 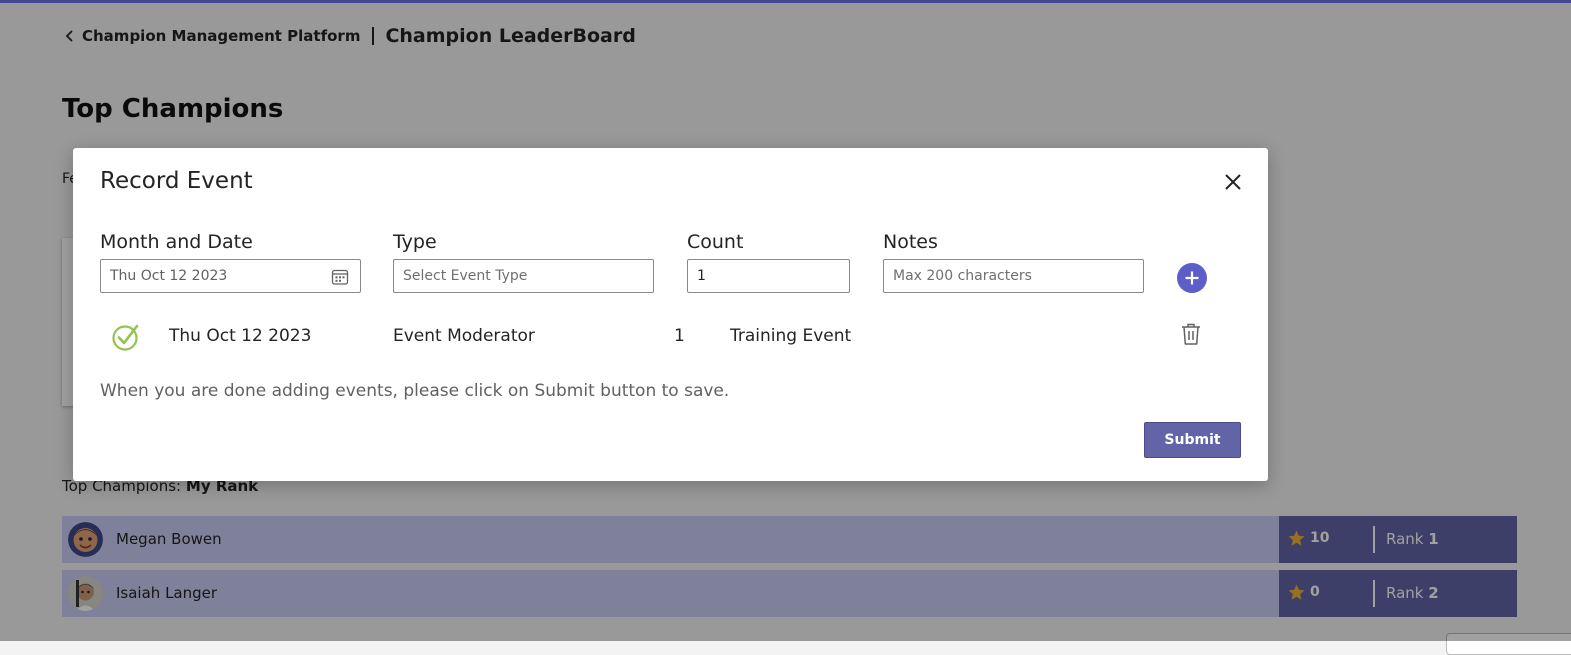 I want to click on add-event-button, so click(x=1192, y=278).